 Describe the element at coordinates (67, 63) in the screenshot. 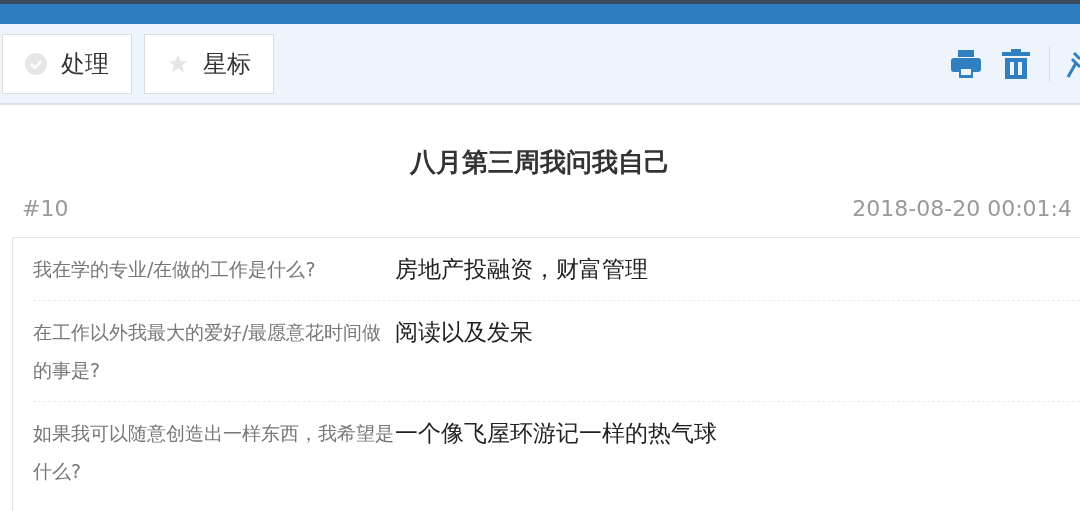

I see `toolbar-button: 处理` at that location.